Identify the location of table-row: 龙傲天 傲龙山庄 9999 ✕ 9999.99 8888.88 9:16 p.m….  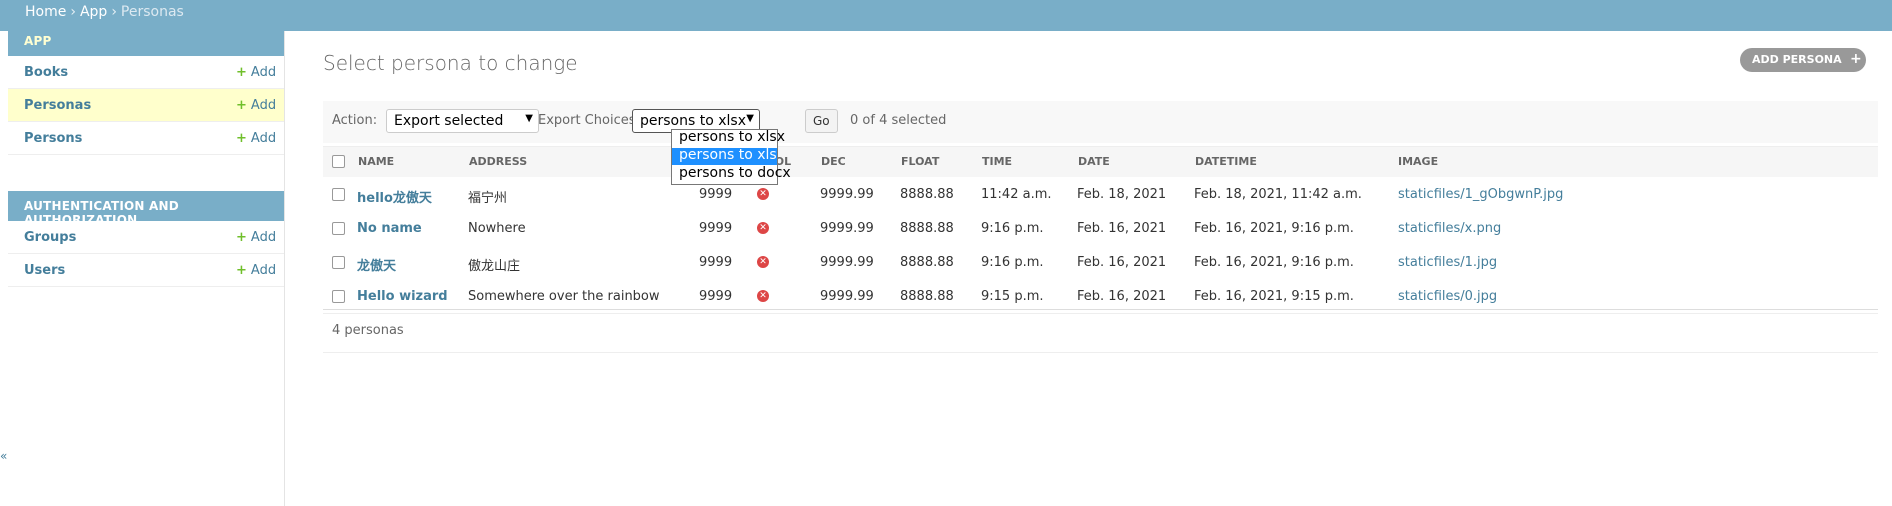
(1100, 262).